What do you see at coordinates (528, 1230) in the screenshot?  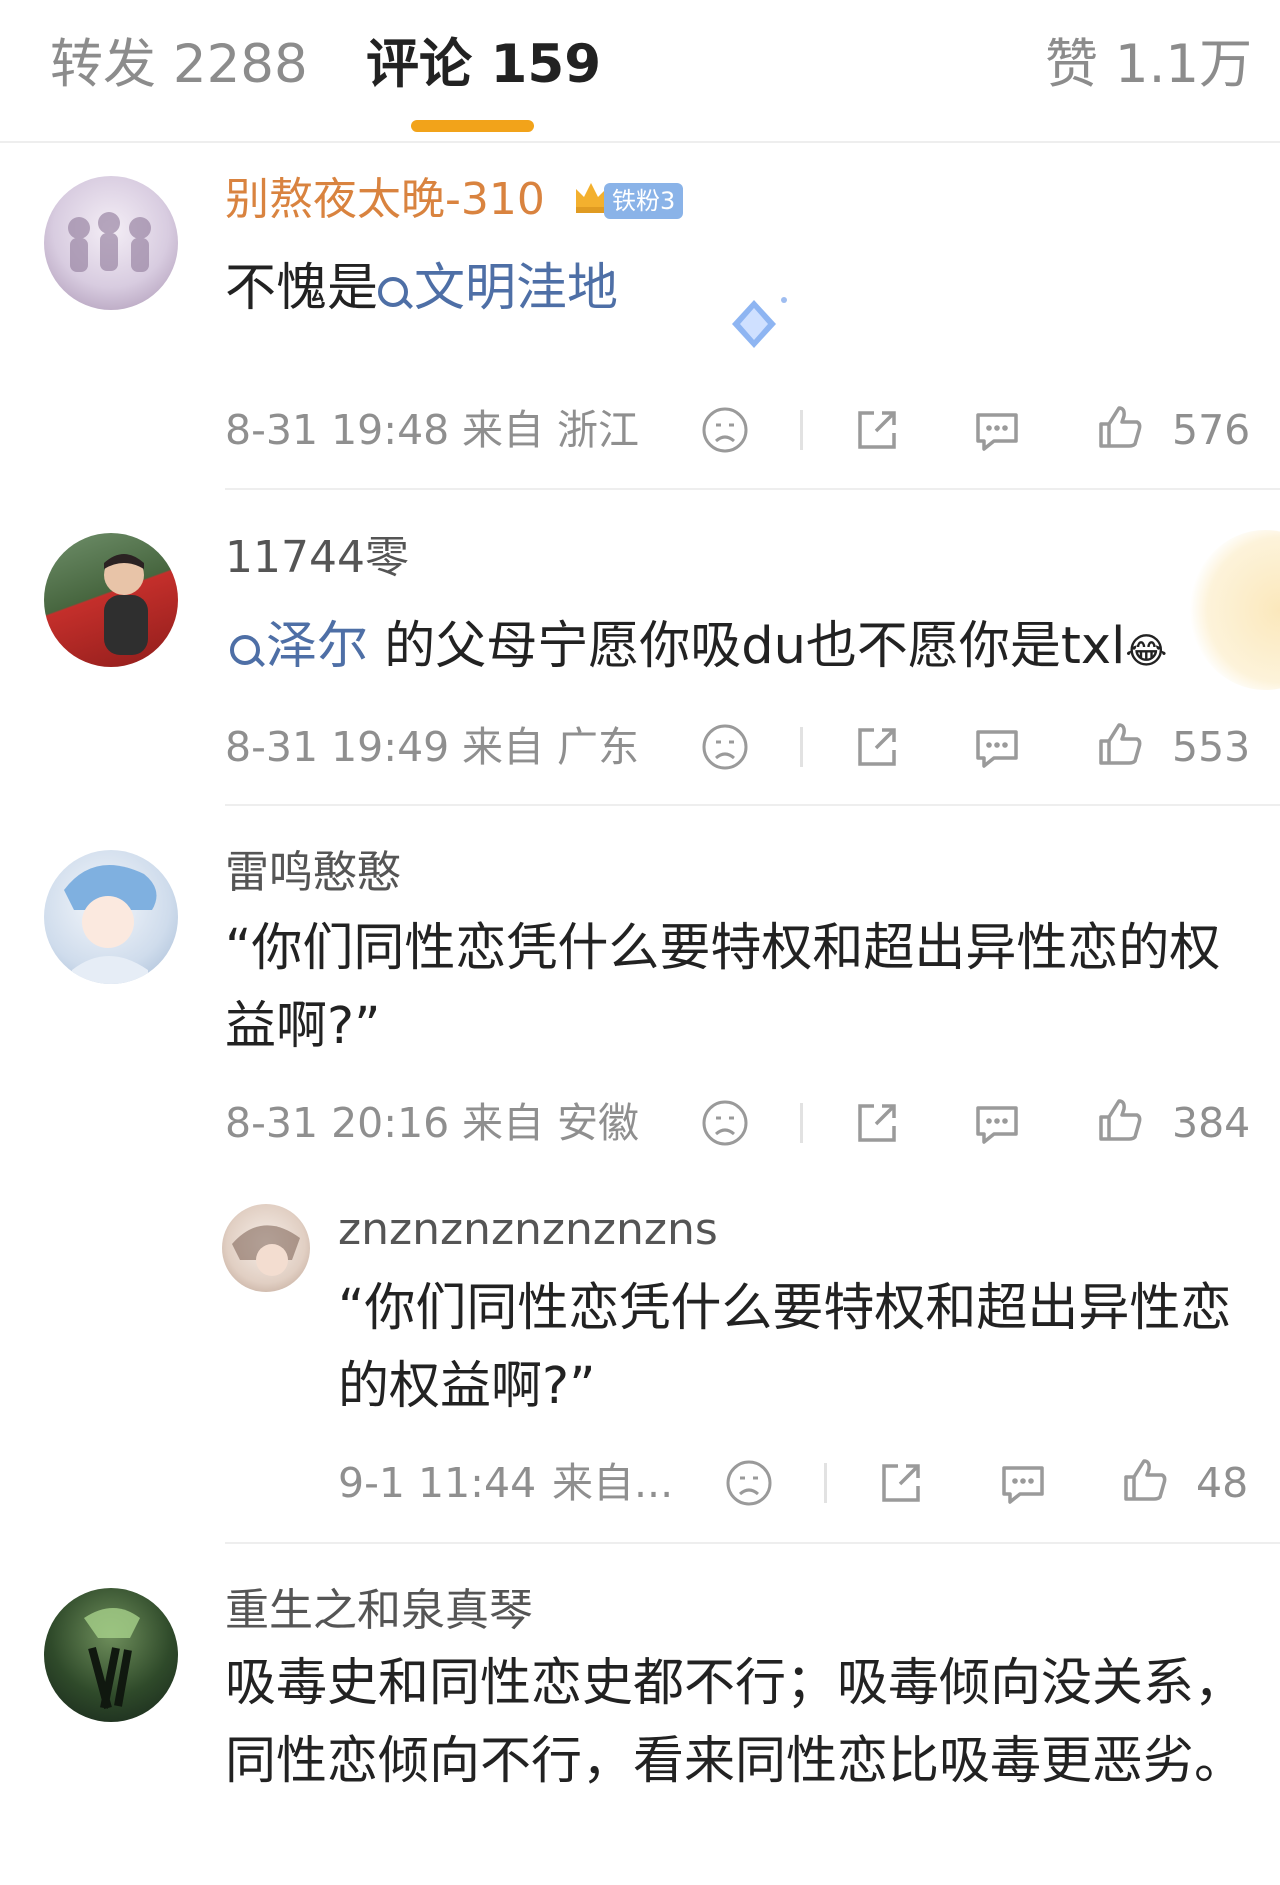 I see `username: znznznznznznzns` at bounding box center [528, 1230].